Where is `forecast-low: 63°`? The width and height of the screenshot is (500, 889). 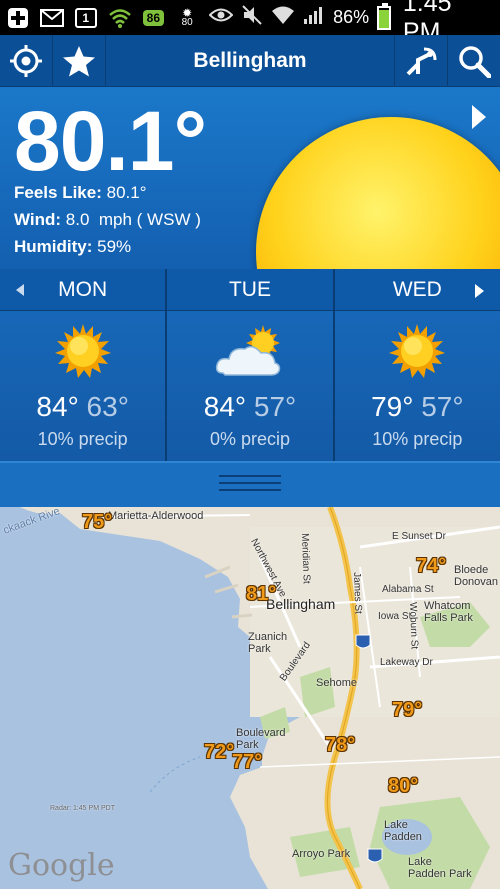 forecast-low: 63° is located at coordinates (107, 406).